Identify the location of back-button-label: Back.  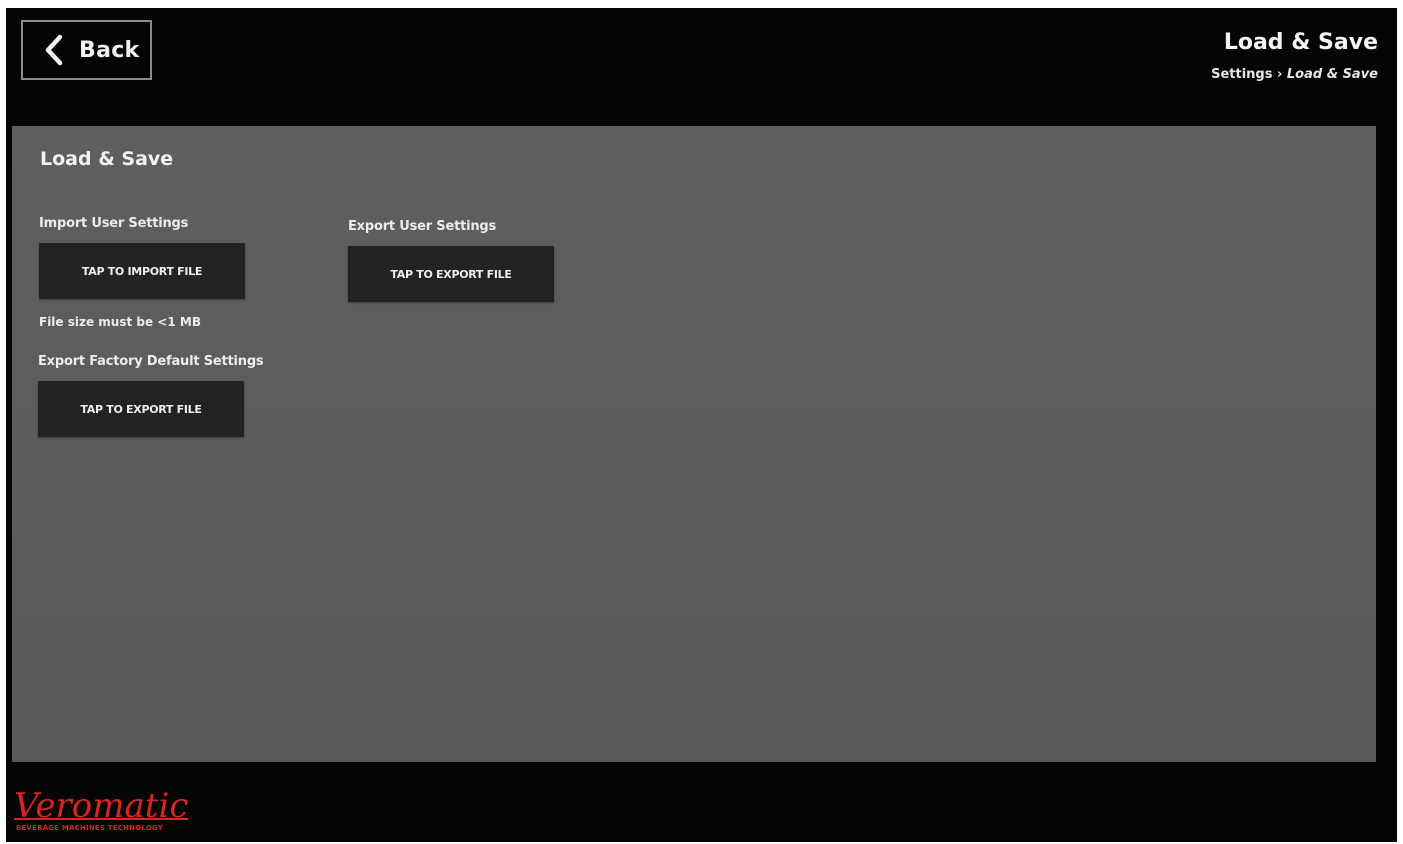
(109, 50).